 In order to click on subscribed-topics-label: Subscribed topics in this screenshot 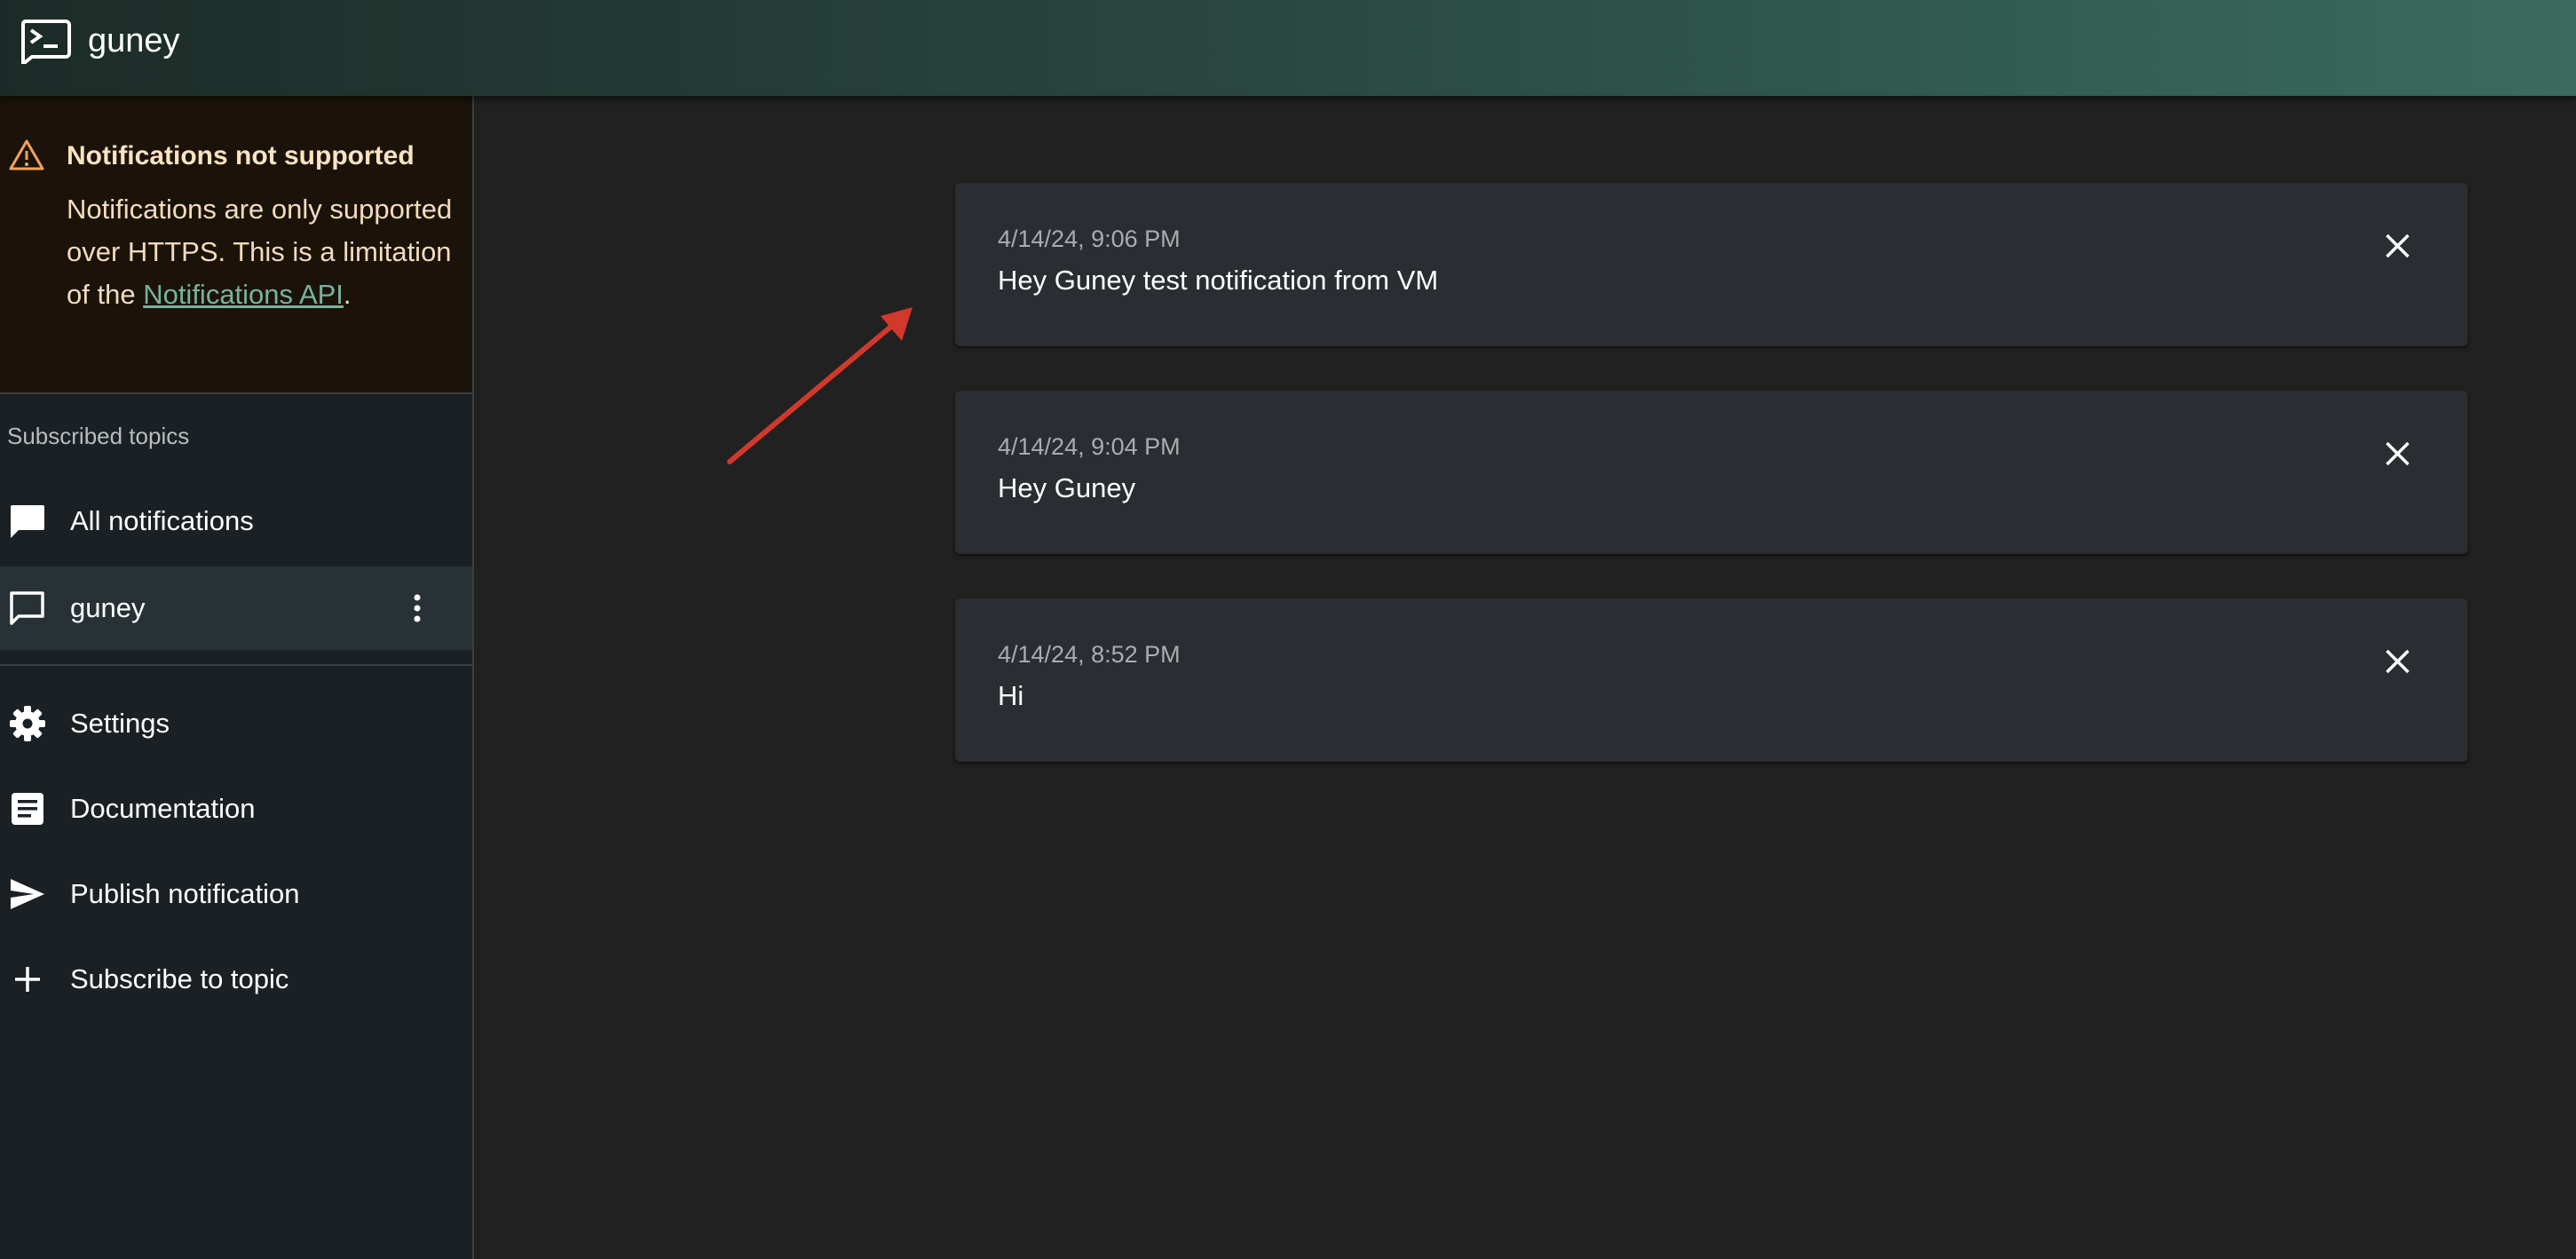, I will do `click(98, 436)`.